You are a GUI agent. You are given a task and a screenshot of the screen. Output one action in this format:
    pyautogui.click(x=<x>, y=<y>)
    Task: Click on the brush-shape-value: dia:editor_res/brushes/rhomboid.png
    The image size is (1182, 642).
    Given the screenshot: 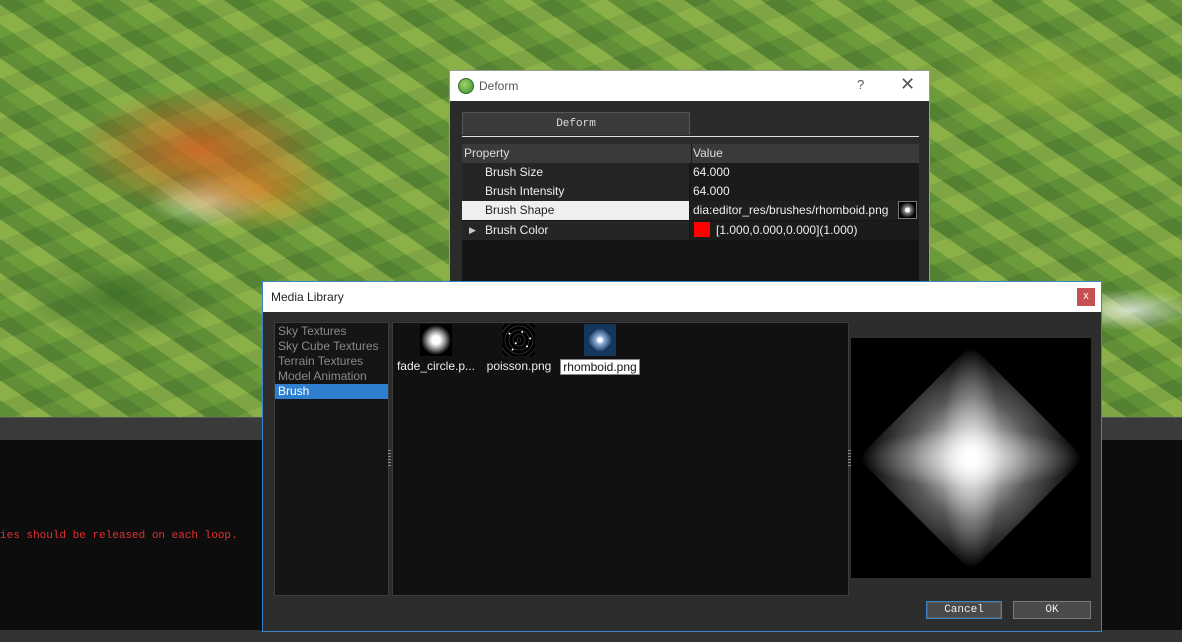 What is the action you would take?
    pyautogui.click(x=804, y=210)
    